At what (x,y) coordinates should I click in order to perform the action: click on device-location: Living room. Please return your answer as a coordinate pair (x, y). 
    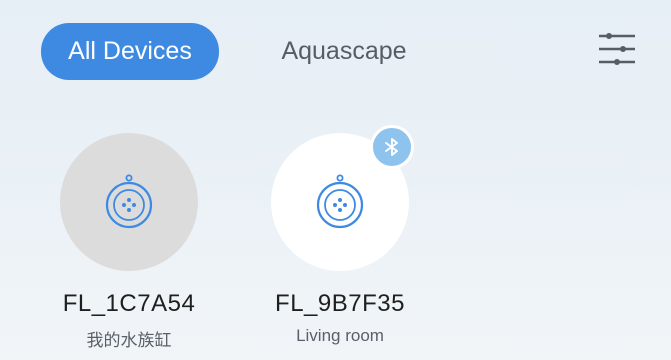
    Looking at the image, I should click on (340, 335).